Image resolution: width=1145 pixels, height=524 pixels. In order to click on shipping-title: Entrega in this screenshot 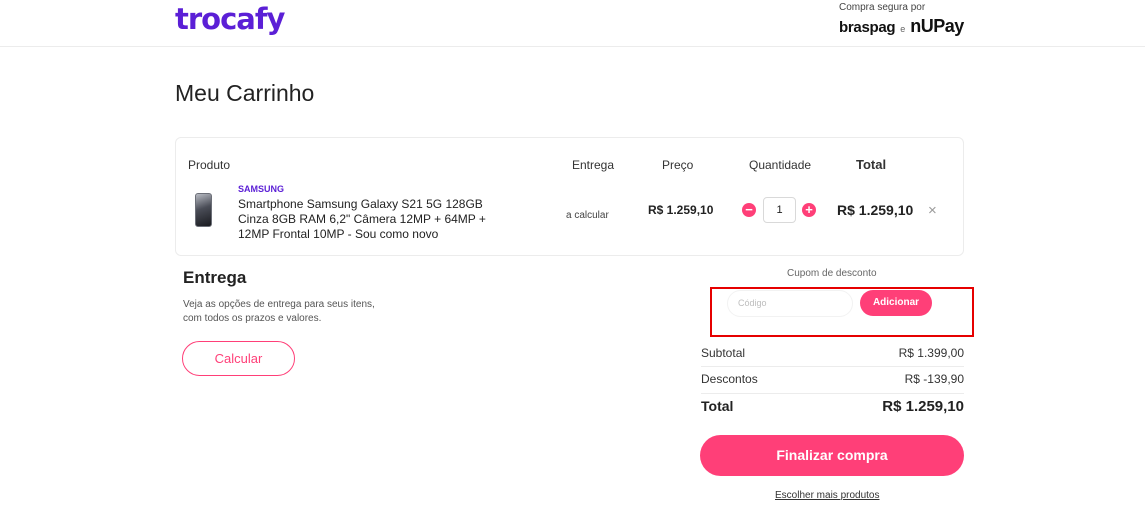, I will do `click(215, 277)`.